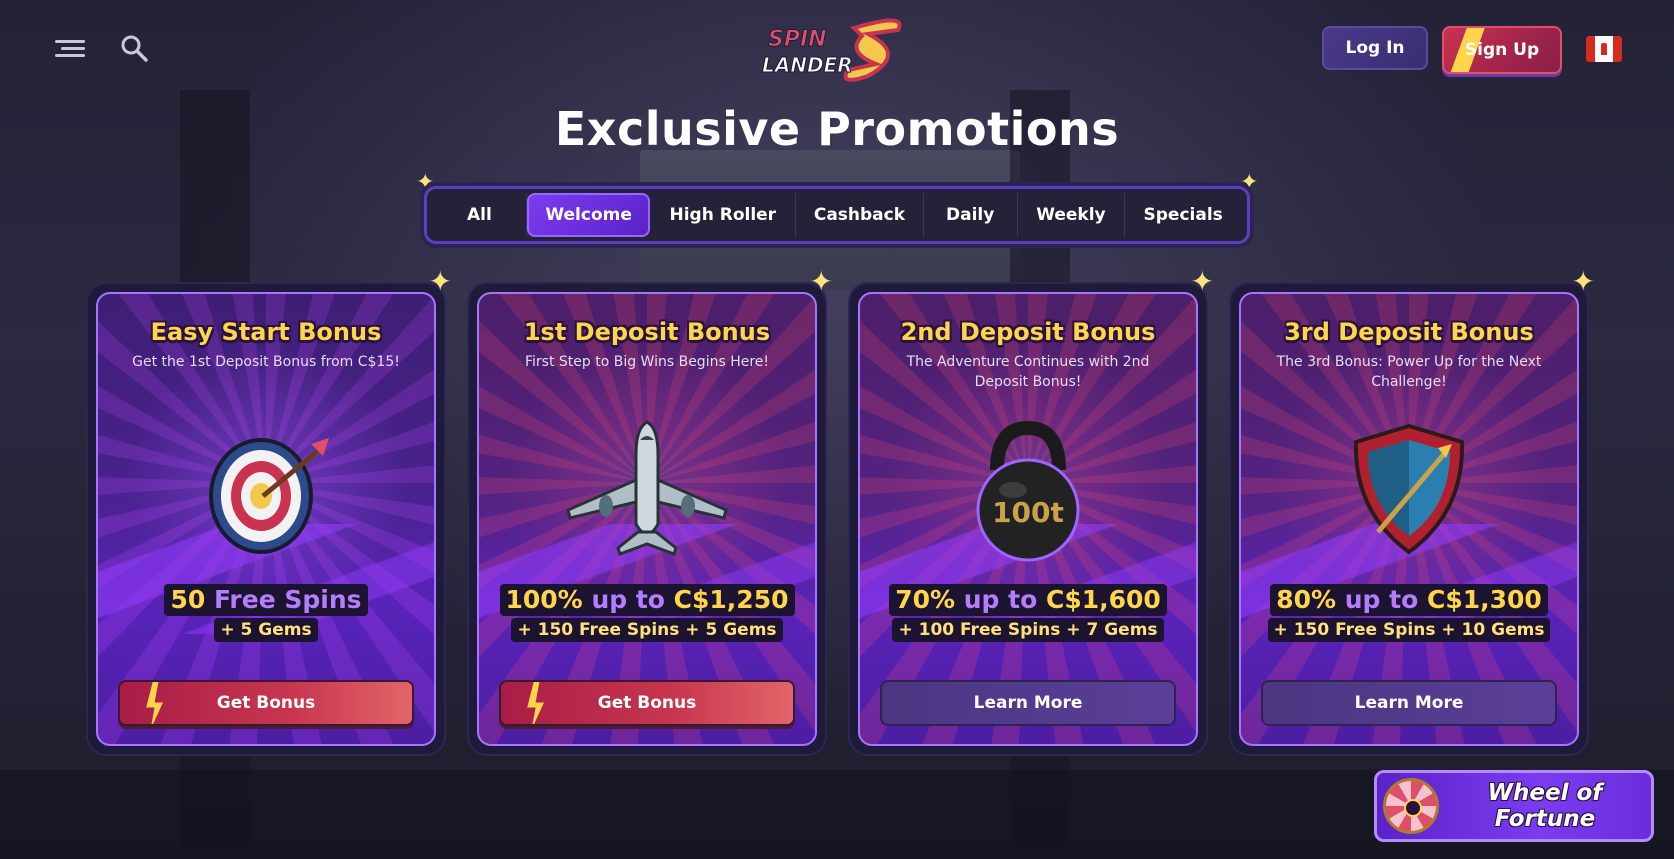 The height and width of the screenshot is (859, 1674). Describe the element at coordinates (1409, 489) in the screenshot. I see `shield-icon` at that location.